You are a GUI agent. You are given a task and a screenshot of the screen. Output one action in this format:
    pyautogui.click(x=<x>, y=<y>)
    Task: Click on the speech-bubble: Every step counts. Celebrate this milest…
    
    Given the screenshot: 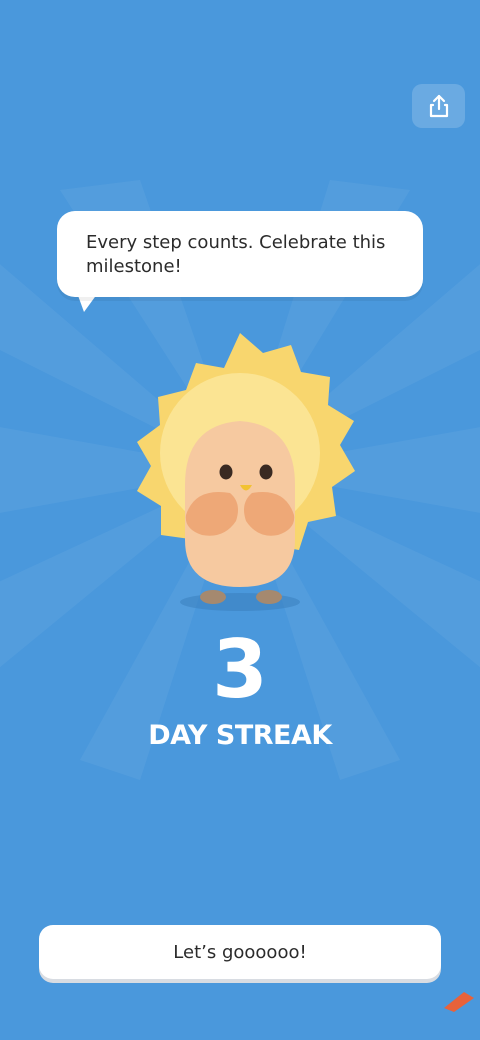 What is the action you would take?
    pyautogui.click(x=240, y=254)
    